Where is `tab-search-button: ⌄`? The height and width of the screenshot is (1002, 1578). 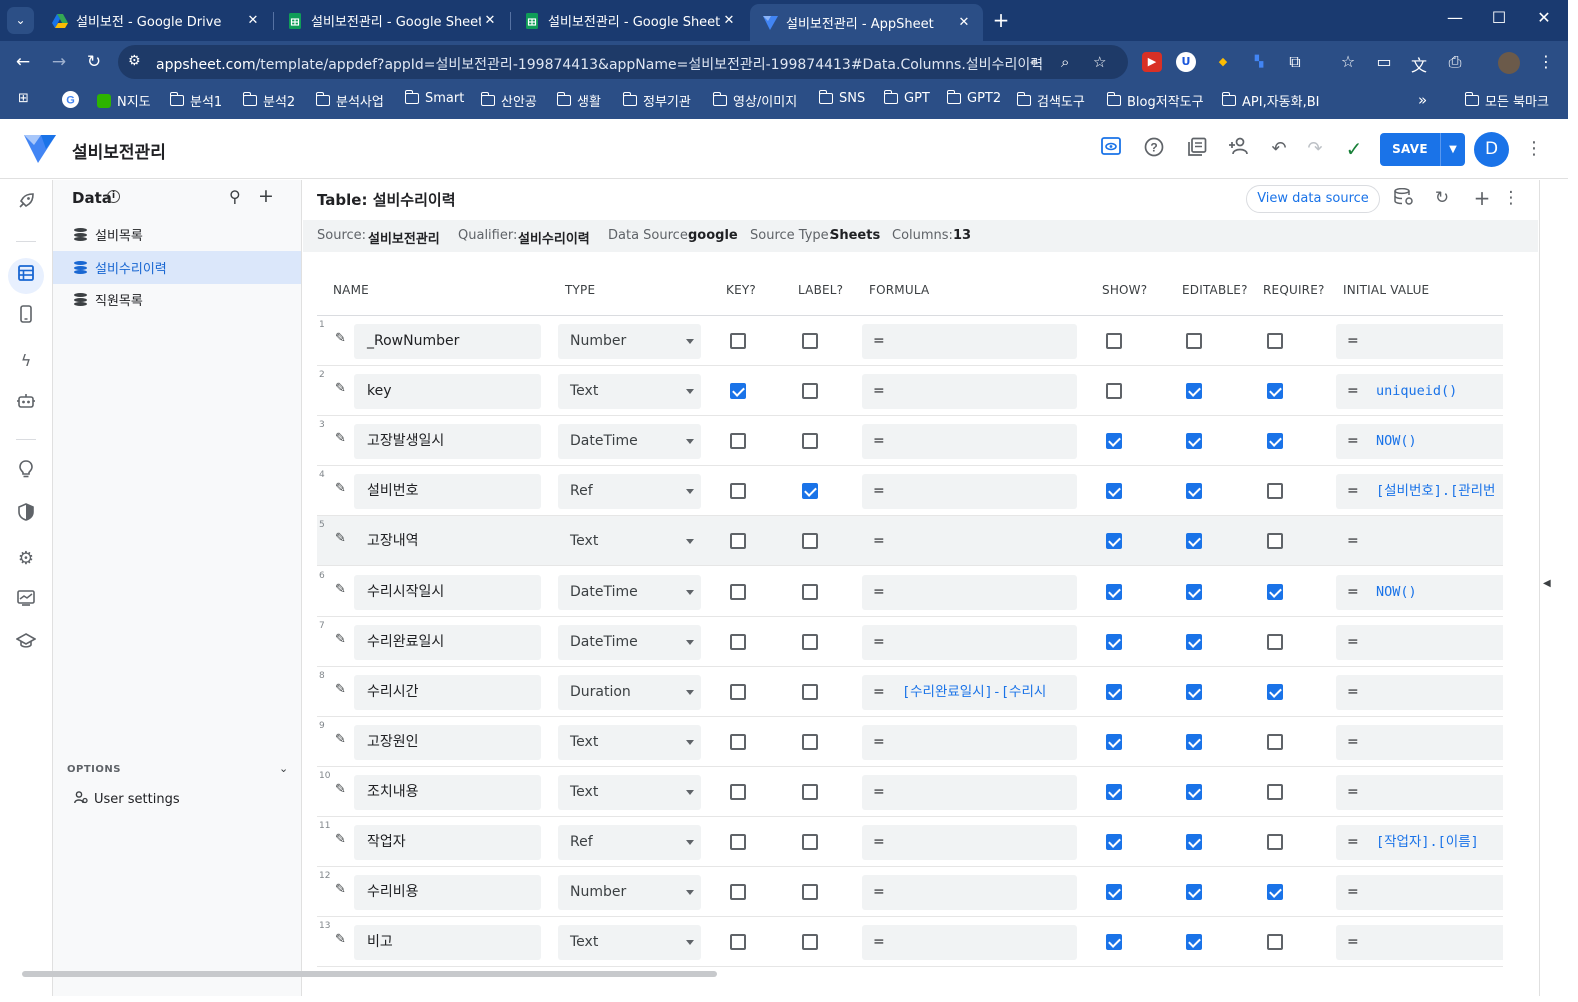
tab-search-button: ⌄ is located at coordinates (20, 20).